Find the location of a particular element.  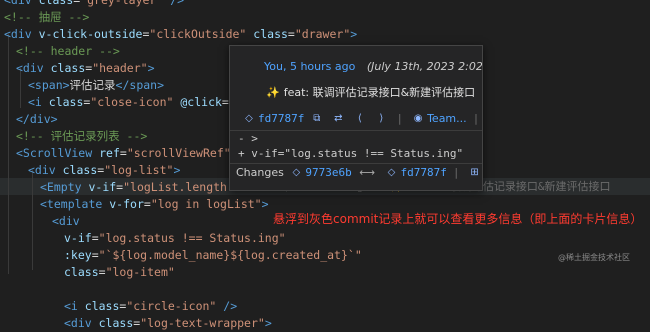

code-token: "log-list" is located at coordinates (139, 170).